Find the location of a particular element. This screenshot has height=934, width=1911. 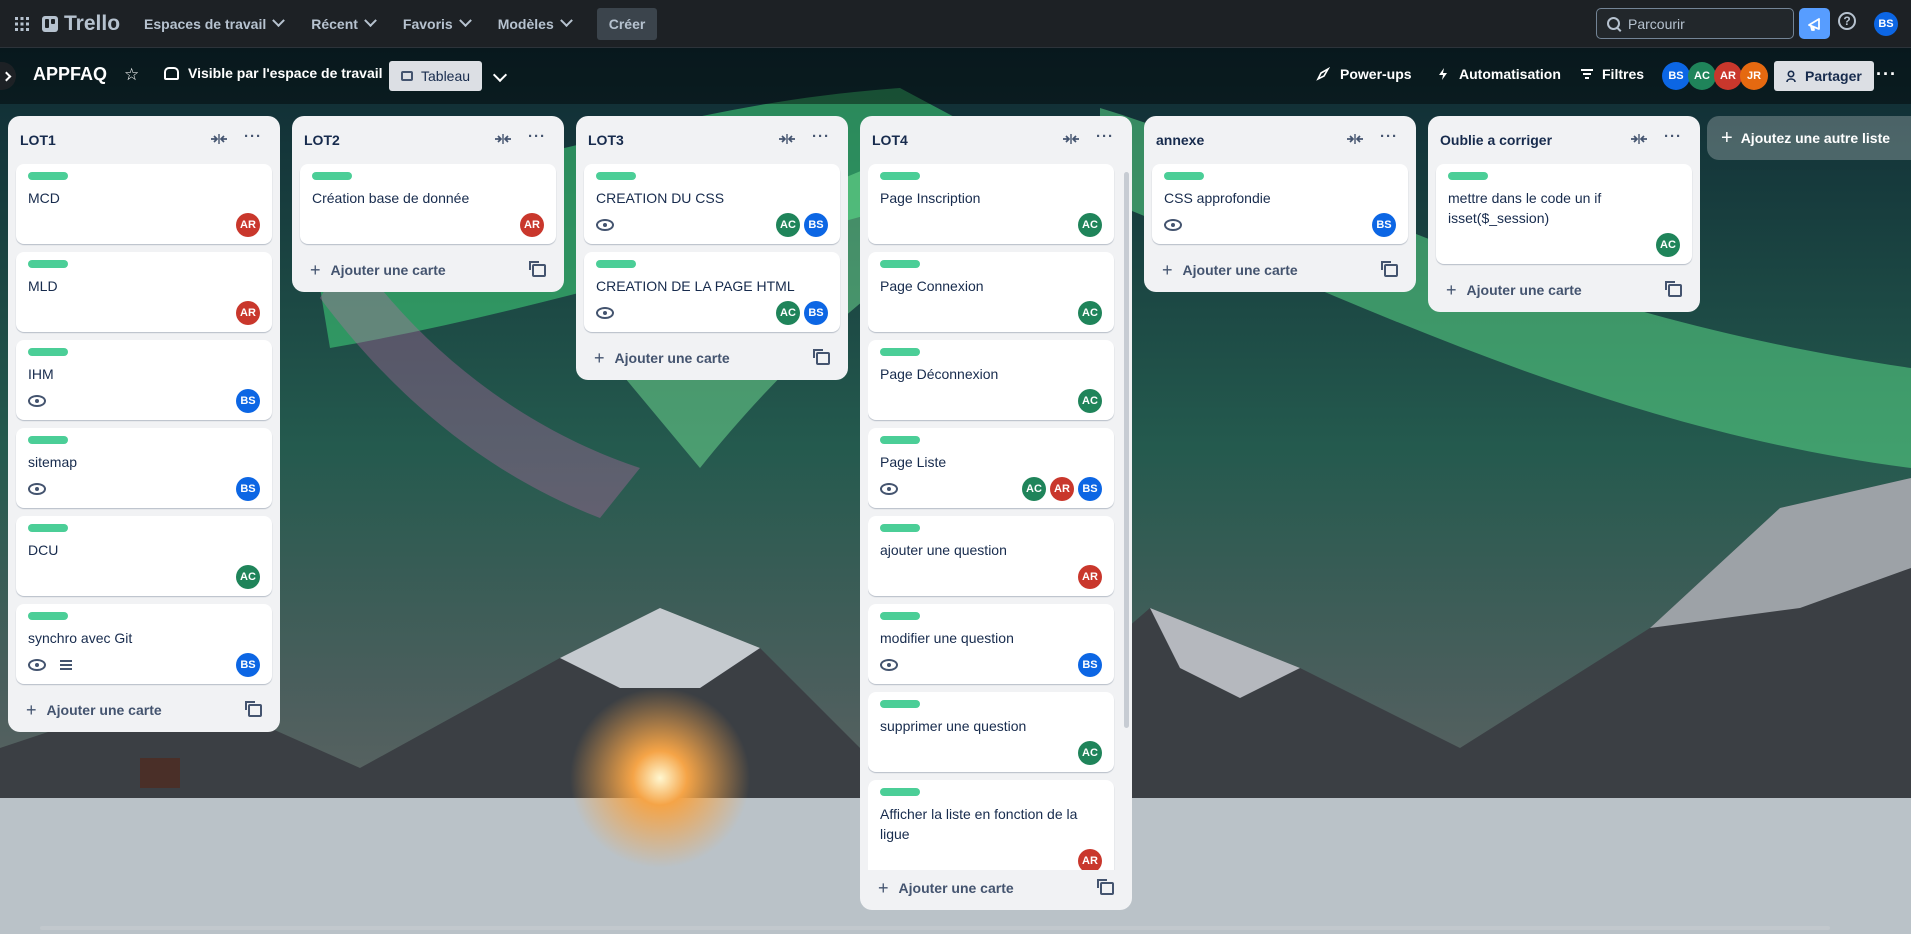

views-chevron-down-icon is located at coordinates (500, 75).